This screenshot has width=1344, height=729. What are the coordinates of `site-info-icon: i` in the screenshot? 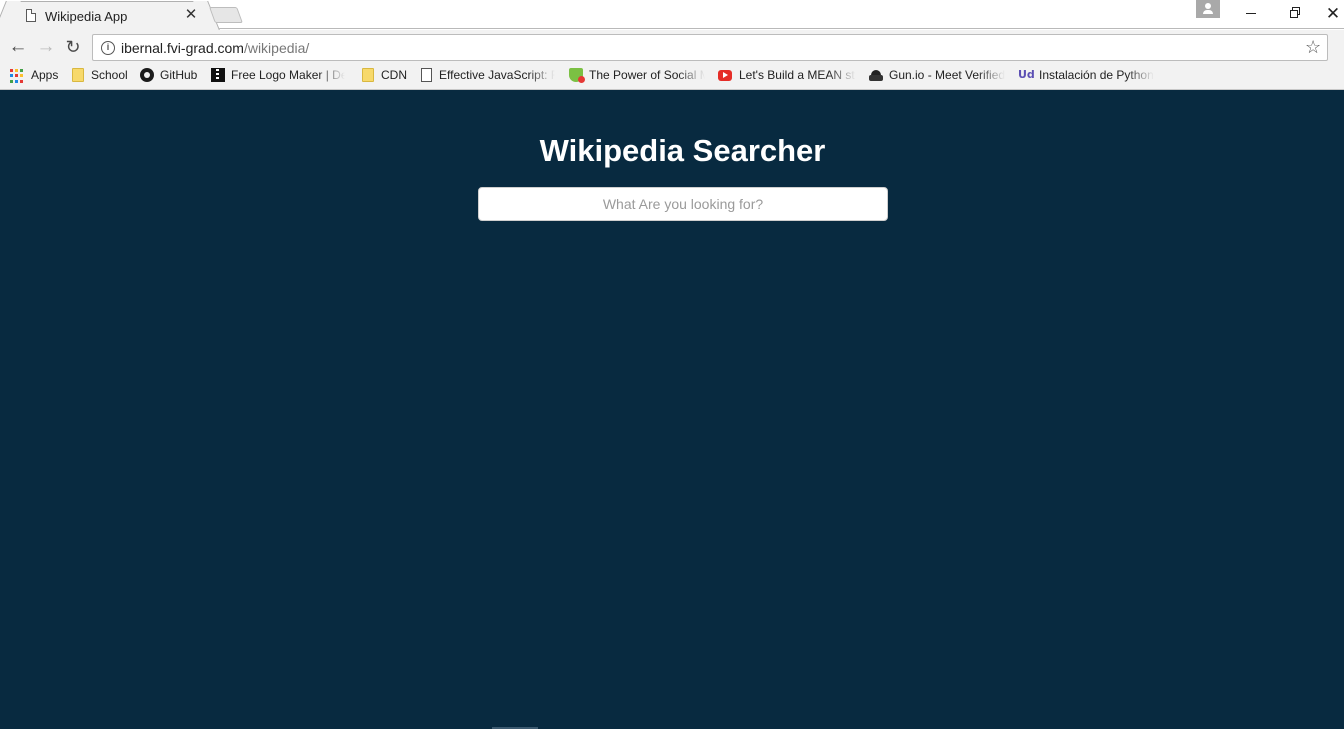 It's located at (108, 48).